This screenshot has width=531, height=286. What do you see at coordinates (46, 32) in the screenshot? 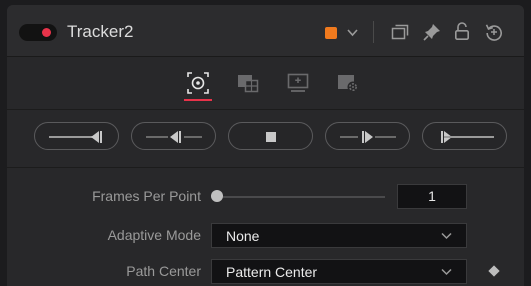
I see `power-toggle-icon` at bounding box center [46, 32].